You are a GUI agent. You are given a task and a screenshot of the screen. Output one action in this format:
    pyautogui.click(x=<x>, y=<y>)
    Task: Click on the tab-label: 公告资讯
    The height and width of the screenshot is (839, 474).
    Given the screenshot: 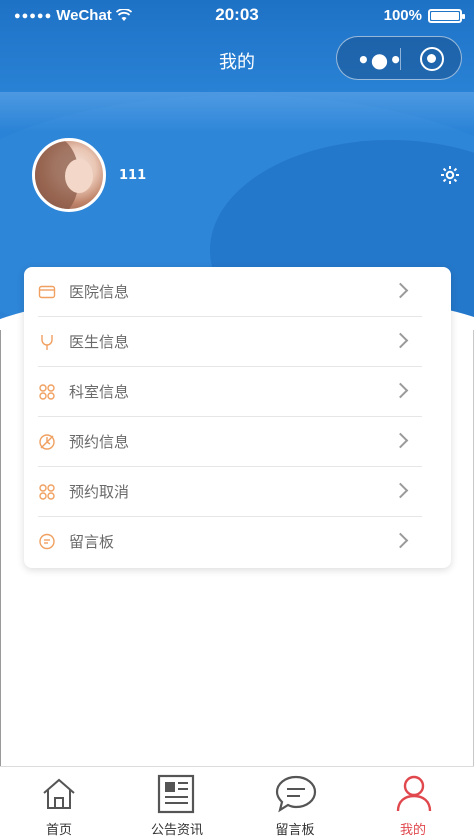 What is the action you would take?
    pyautogui.click(x=176, y=830)
    